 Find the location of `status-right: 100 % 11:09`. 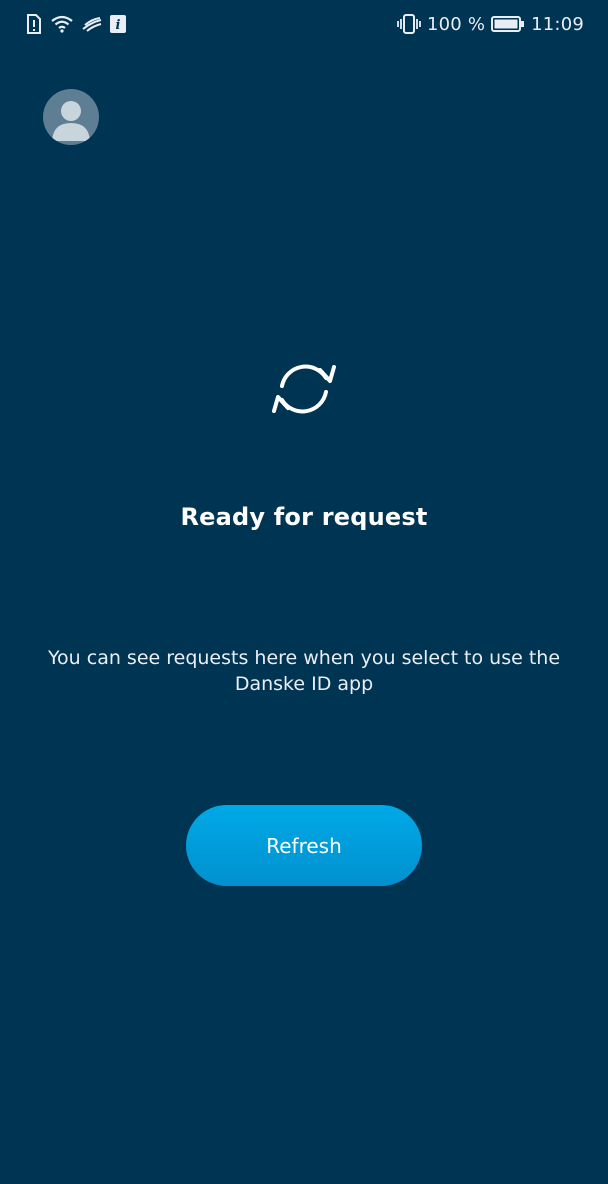

status-right: 100 % 11:09 is located at coordinates (490, 24).